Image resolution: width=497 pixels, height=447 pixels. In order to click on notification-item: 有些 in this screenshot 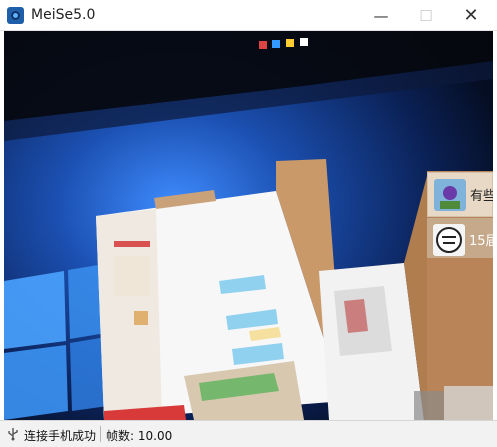, I will do `click(460, 194)`.